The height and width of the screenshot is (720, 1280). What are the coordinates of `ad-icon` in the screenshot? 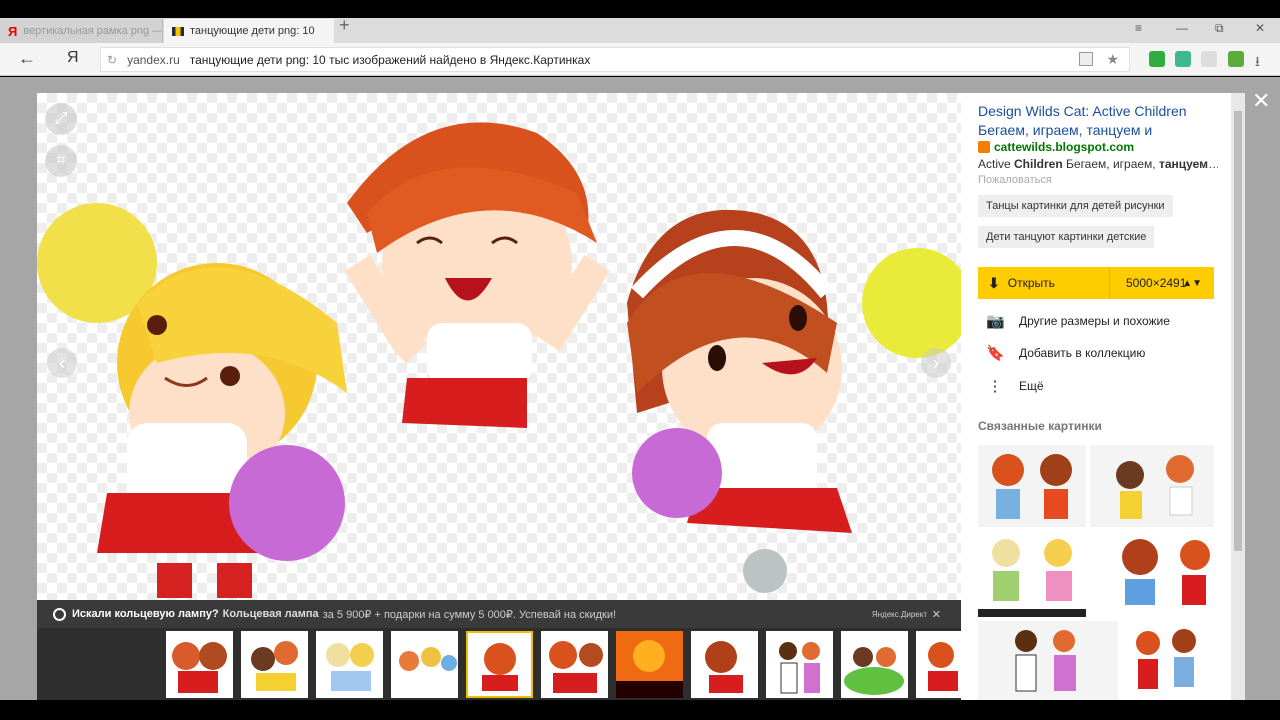 It's located at (59, 614).